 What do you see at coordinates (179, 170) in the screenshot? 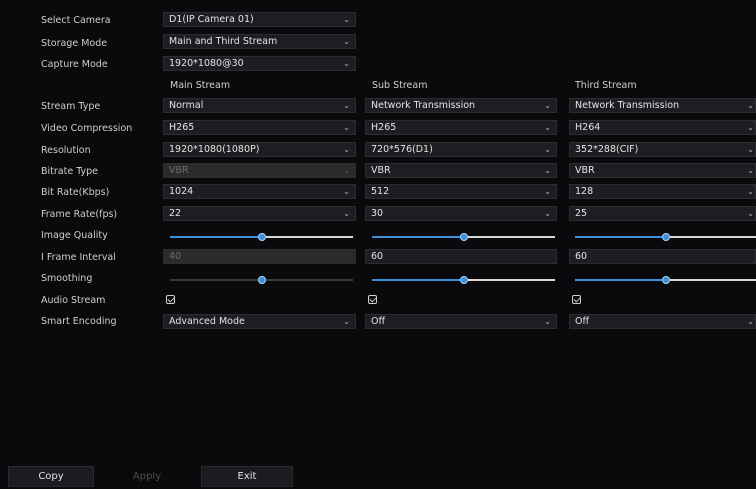
I see `main-bitrate-type-value: VBR` at bounding box center [179, 170].